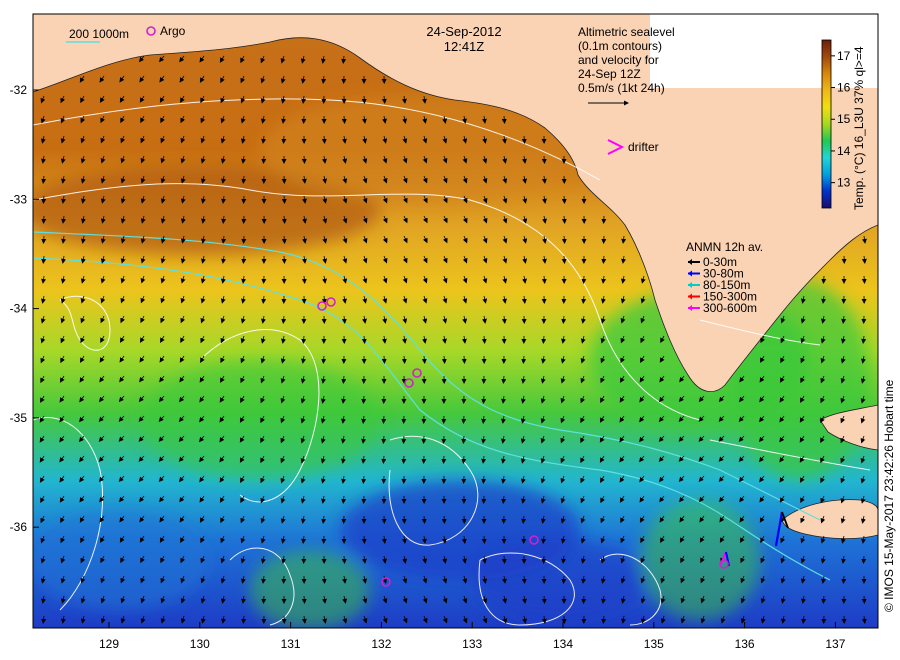 Image resolution: width=900 pixels, height=660 pixels. I want to click on x-tick-label: 130, so click(200, 644).